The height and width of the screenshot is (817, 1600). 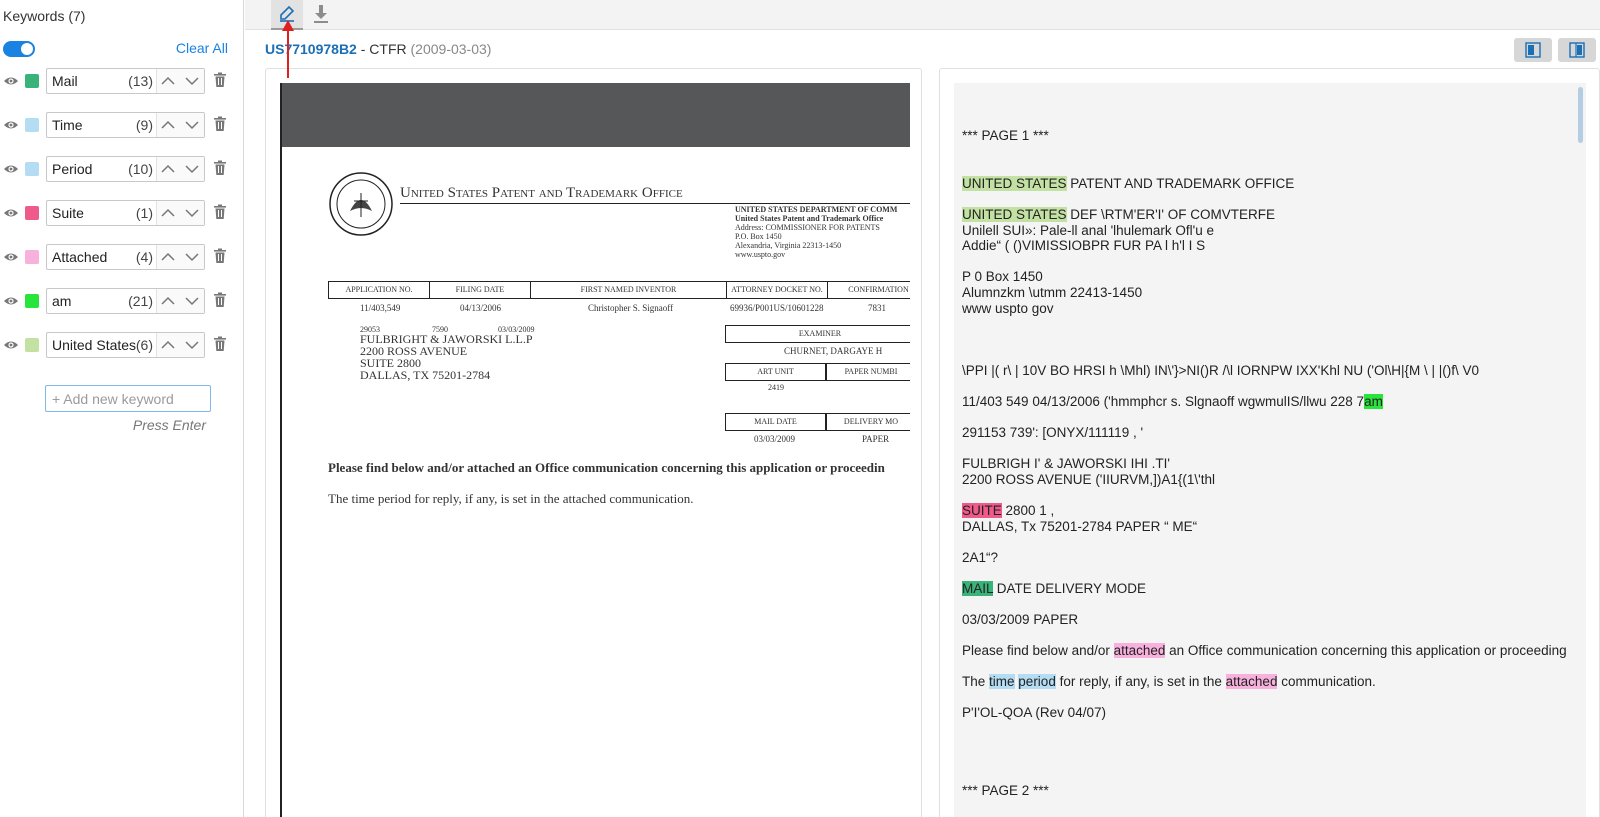 I want to click on dept-line: Address: COMMISSIONER FOR PATENTS, so click(x=807, y=227).